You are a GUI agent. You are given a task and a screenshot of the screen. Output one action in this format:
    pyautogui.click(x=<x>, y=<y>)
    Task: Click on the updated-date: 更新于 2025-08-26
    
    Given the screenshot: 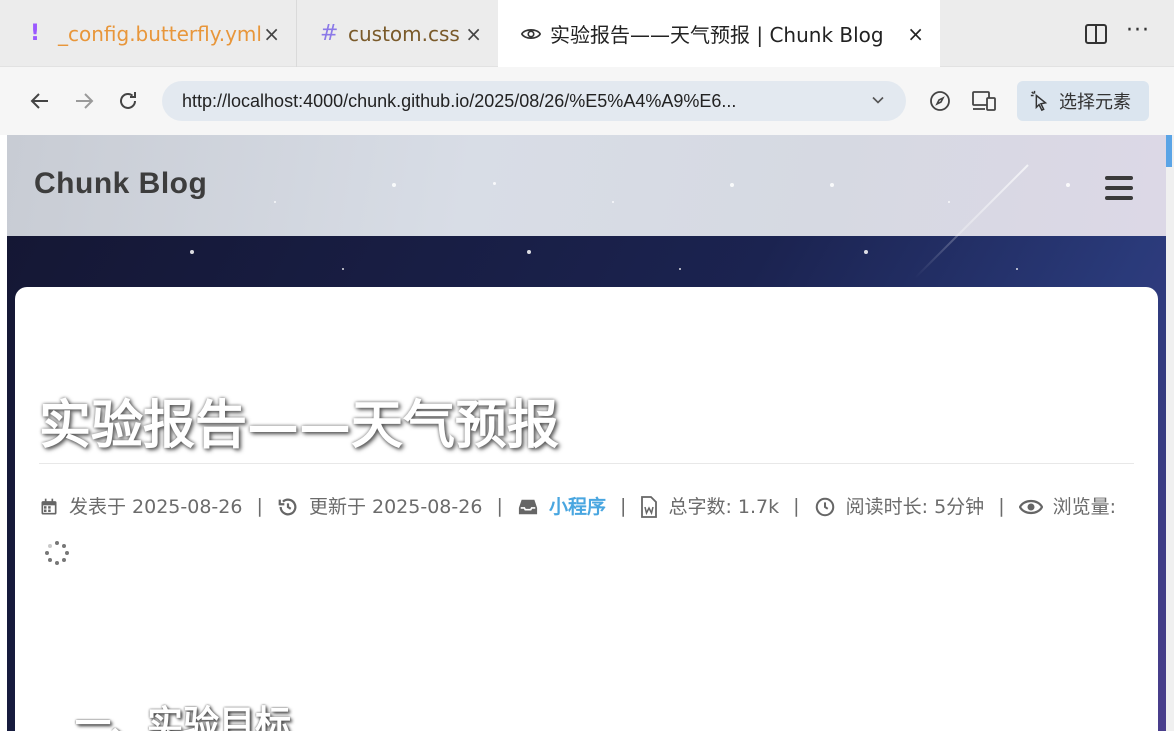 What is the action you would take?
    pyautogui.click(x=395, y=506)
    